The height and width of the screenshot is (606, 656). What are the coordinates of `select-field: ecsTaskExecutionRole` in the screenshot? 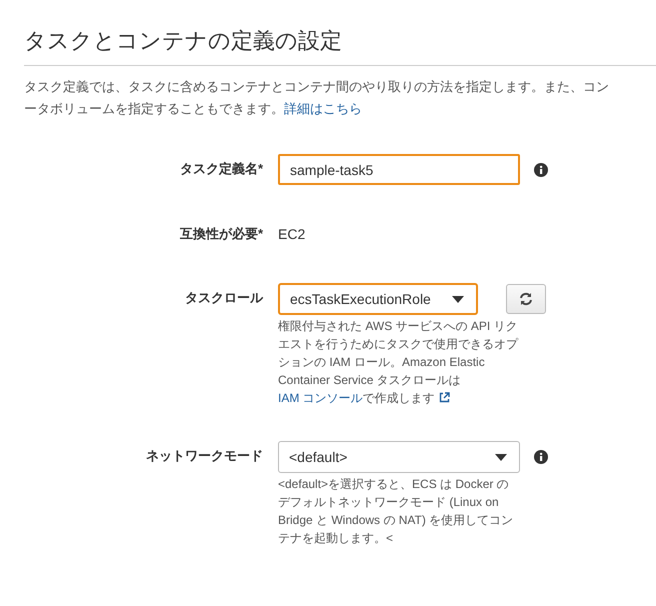 It's located at (378, 299).